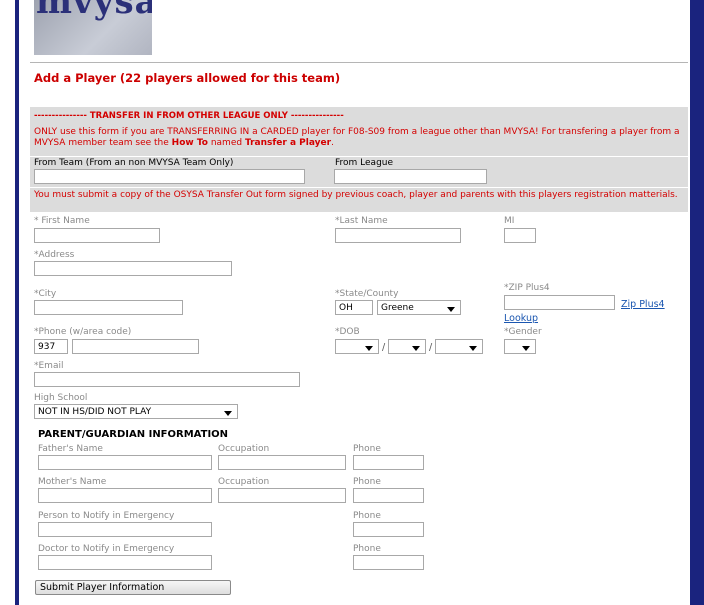 This screenshot has height=605, width=704. Describe the element at coordinates (520, 346) in the screenshot. I see `gender-select` at that location.